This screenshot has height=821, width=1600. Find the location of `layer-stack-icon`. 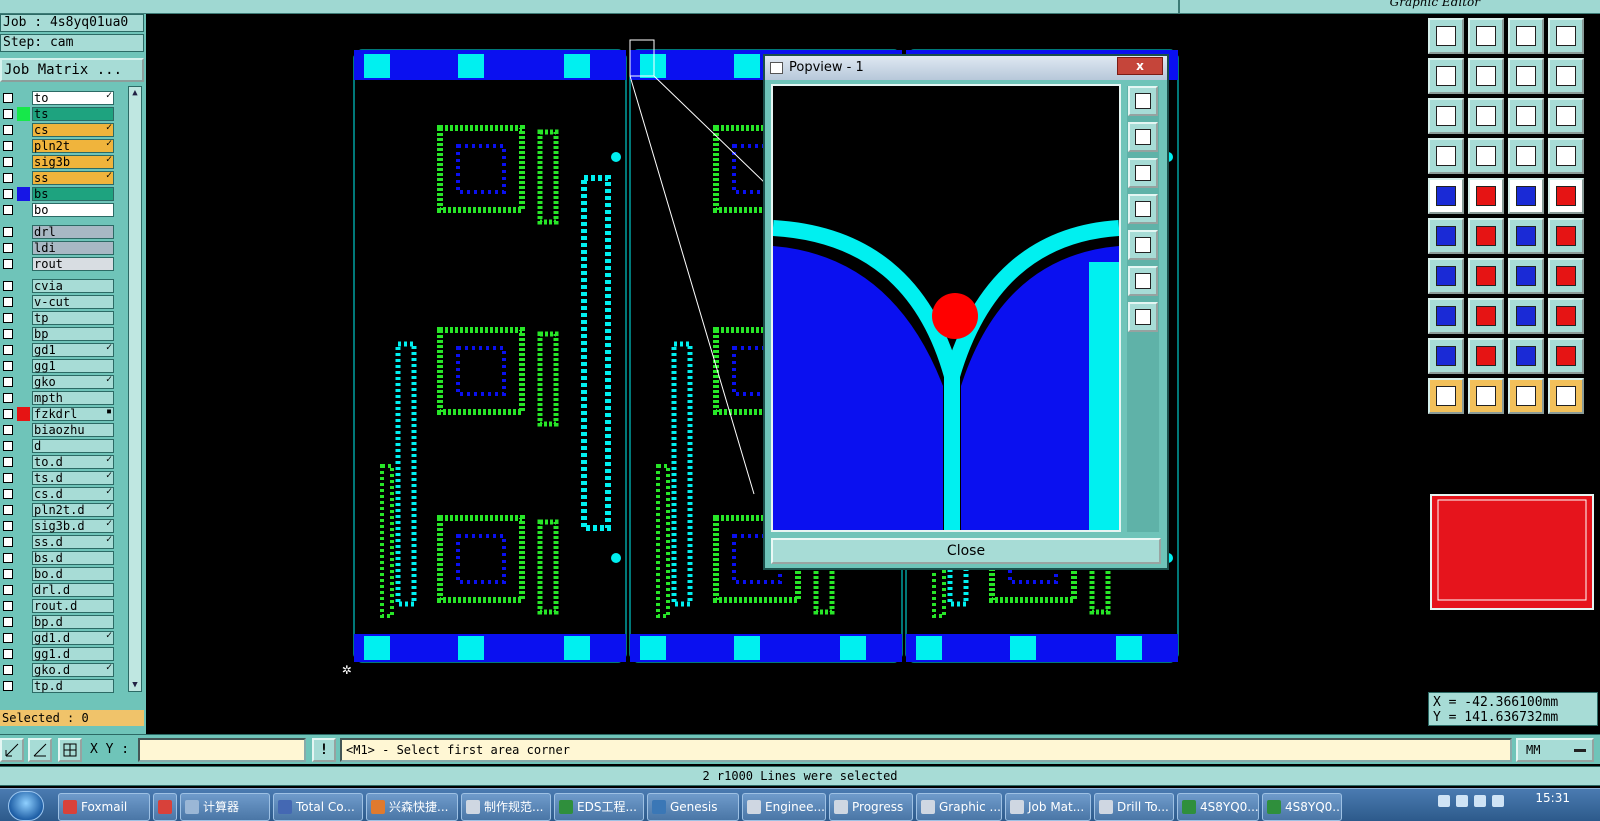

layer-stack-icon is located at coordinates (1566, 156).